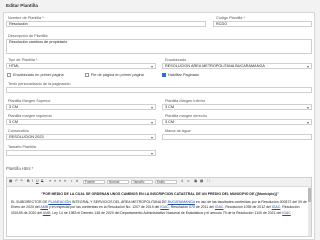 The width and height of the screenshot is (320, 240). Describe the element at coordinates (166, 181) in the screenshot. I see `style-select: Estilo` at that location.